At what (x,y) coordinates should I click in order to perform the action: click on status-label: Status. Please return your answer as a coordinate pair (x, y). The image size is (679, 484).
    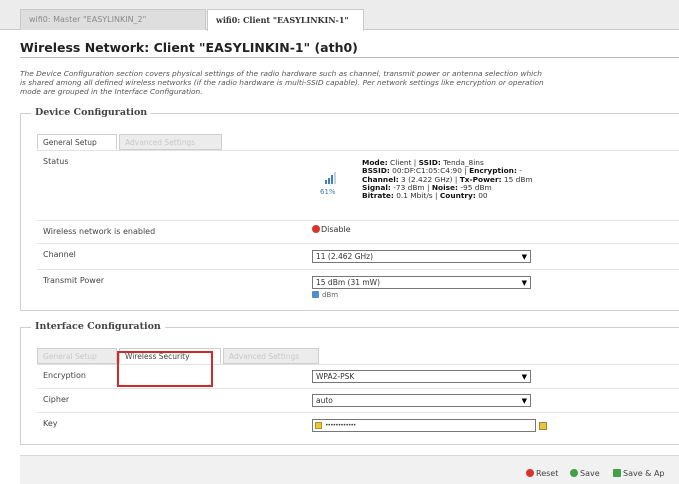
    Looking at the image, I should click on (56, 161).